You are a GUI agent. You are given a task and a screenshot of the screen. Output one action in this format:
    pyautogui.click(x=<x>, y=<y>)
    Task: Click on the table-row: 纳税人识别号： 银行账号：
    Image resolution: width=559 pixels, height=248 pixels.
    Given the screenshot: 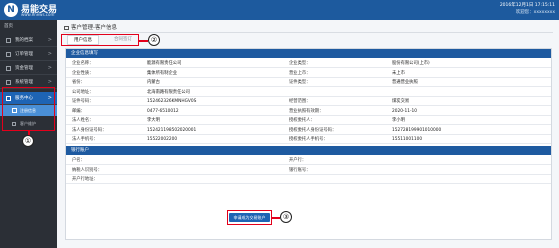 What is the action you would take?
    pyautogui.click(x=308, y=170)
    